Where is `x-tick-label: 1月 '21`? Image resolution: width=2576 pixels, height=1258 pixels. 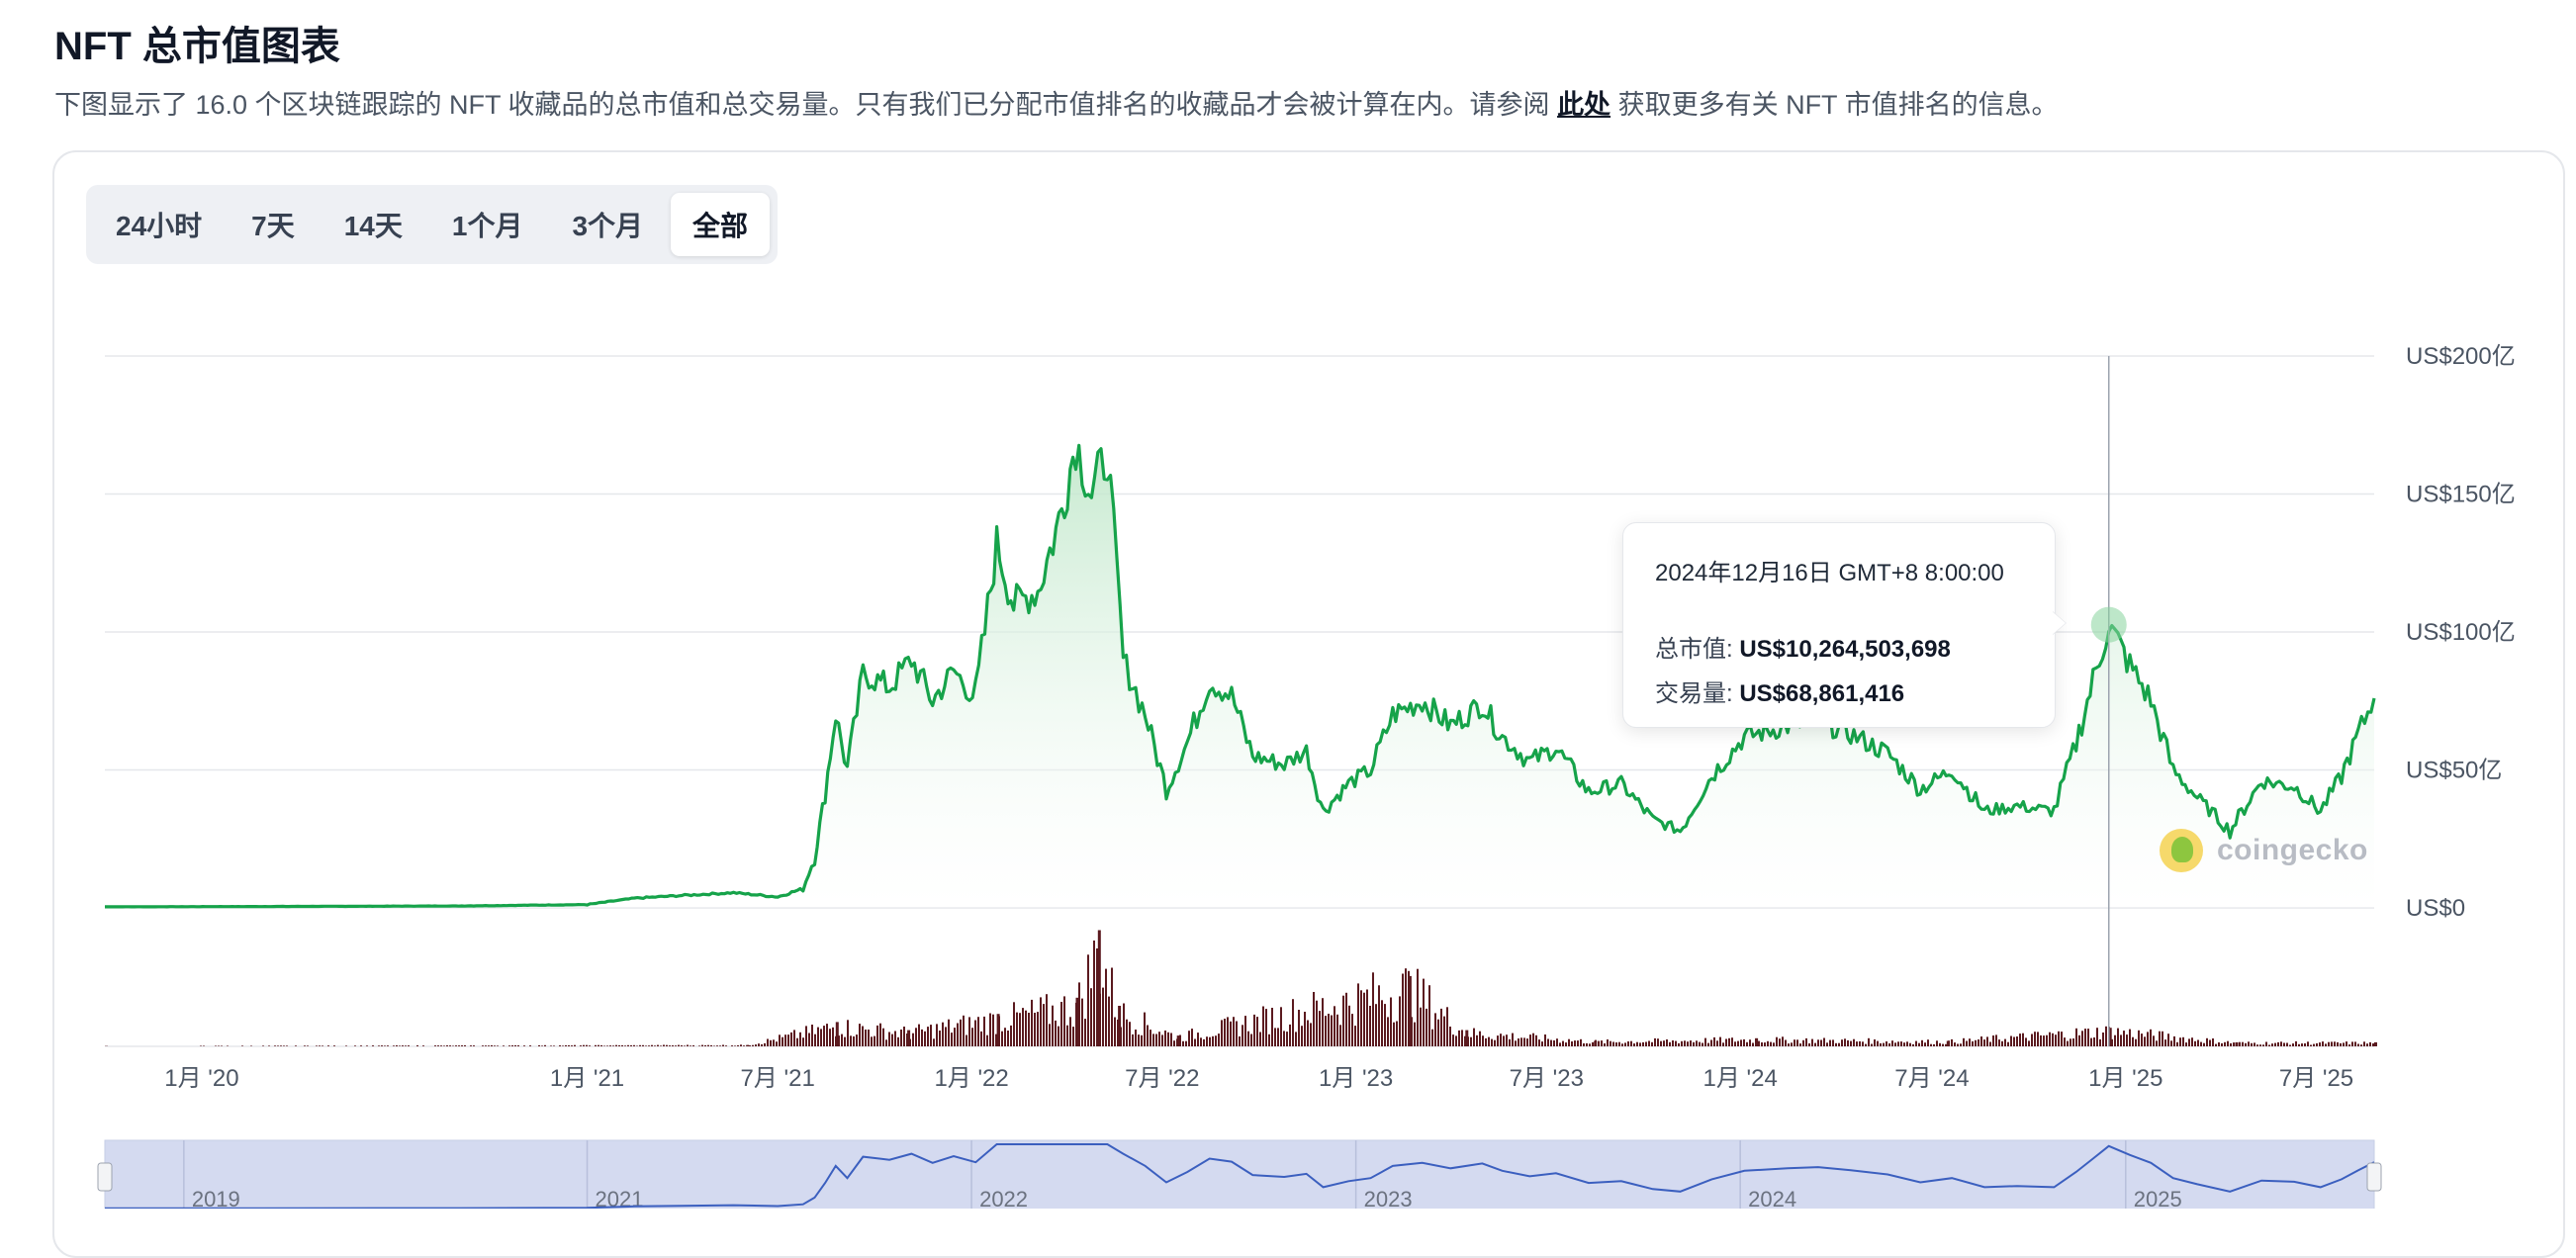
x-tick-label: 1月 '21 is located at coordinates (587, 1078).